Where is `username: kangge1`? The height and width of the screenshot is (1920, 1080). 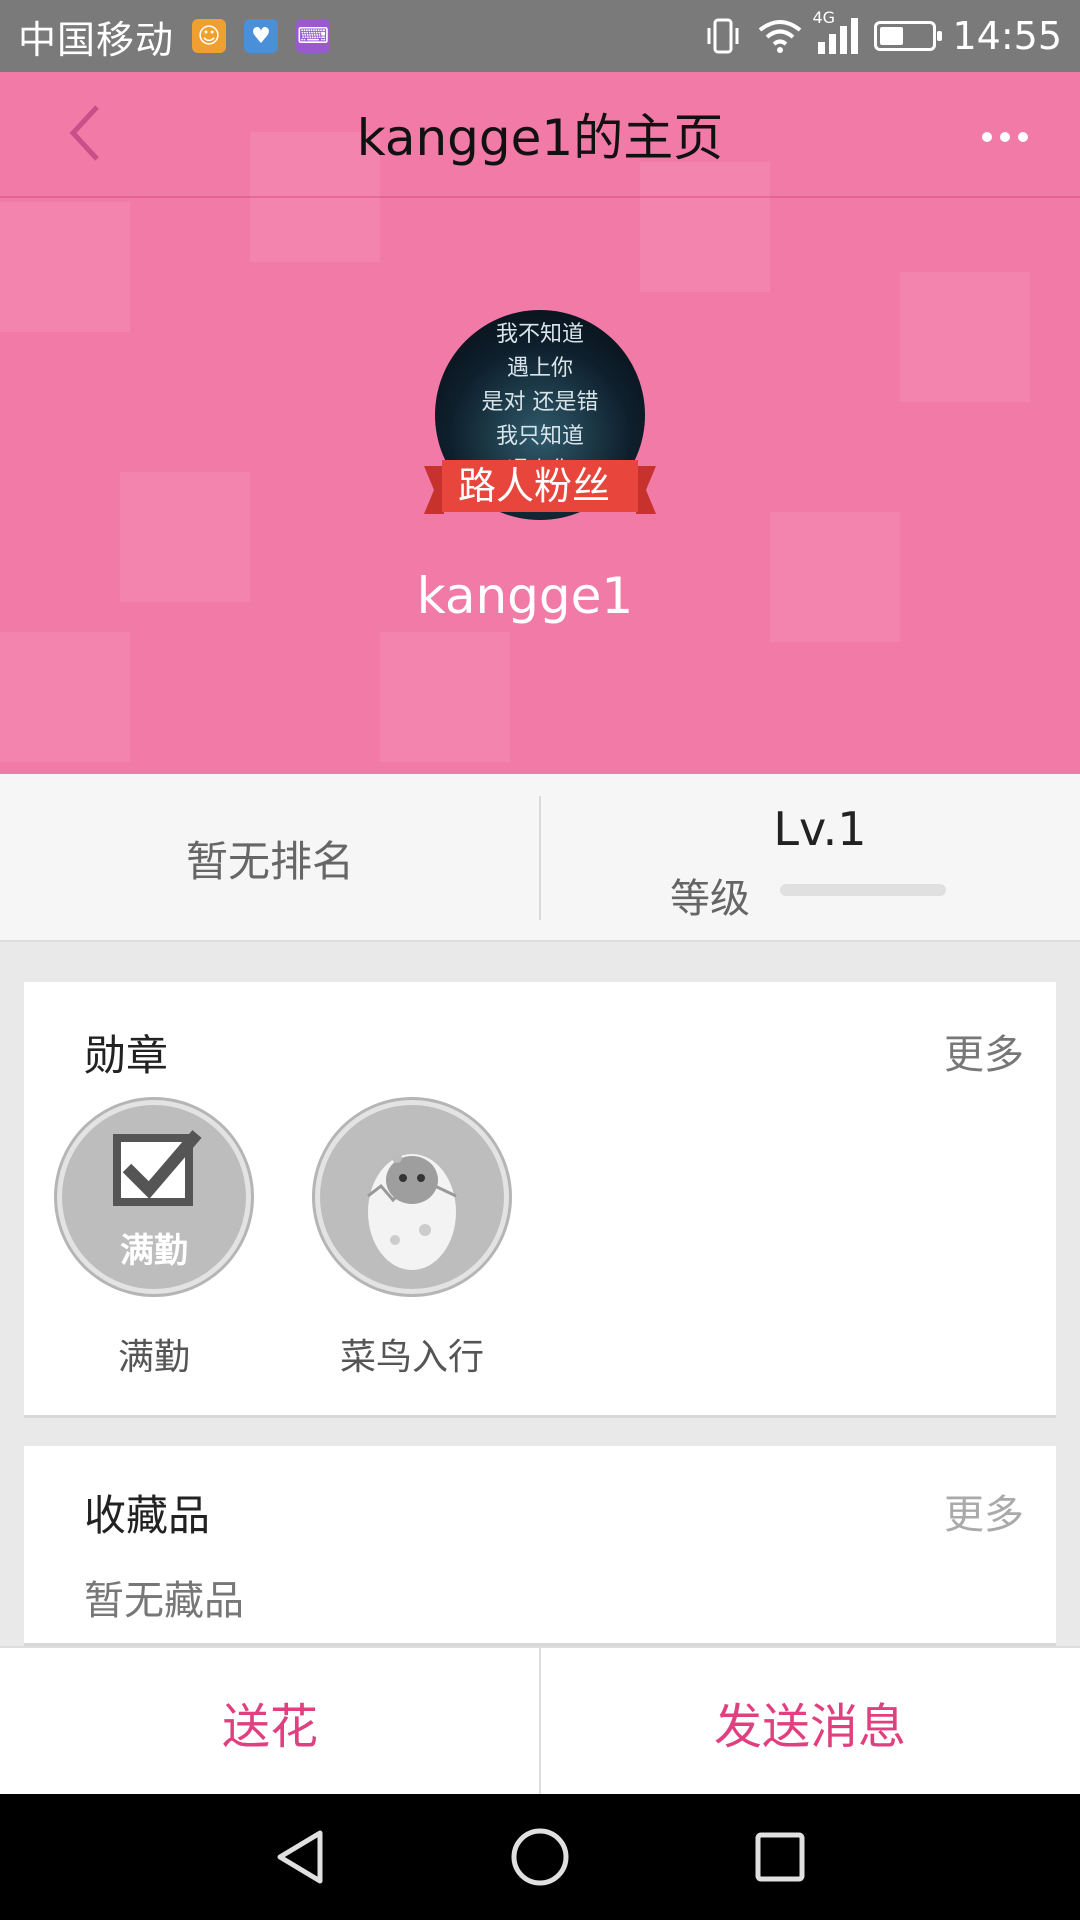
username: kangge1 is located at coordinates (525, 596).